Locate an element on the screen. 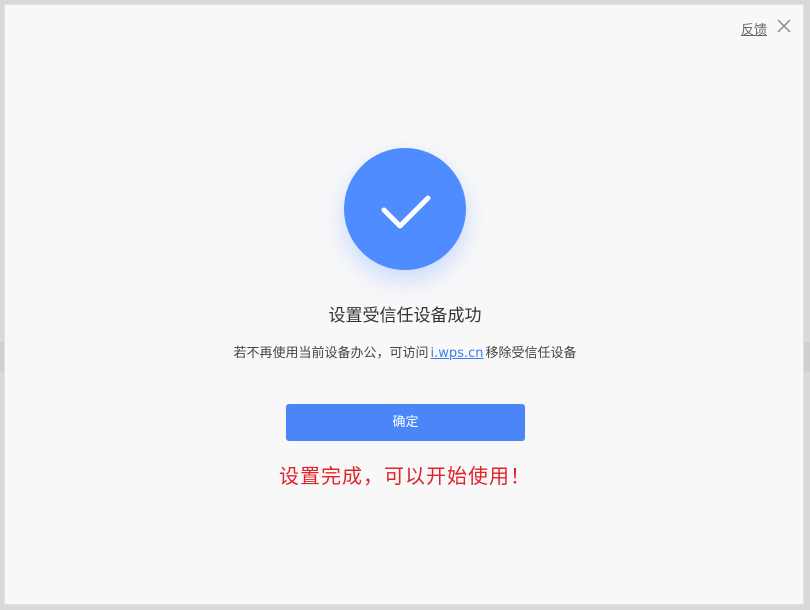 The width and height of the screenshot is (810, 610). description-text-before: 若不再使用当前设备办公，可访问 is located at coordinates (331, 353).